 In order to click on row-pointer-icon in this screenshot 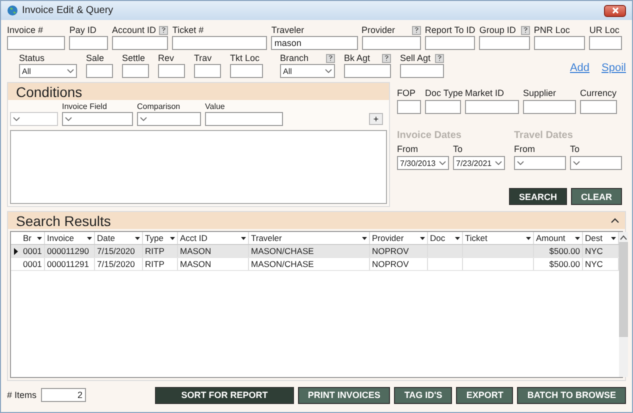, I will do `click(16, 251)`.